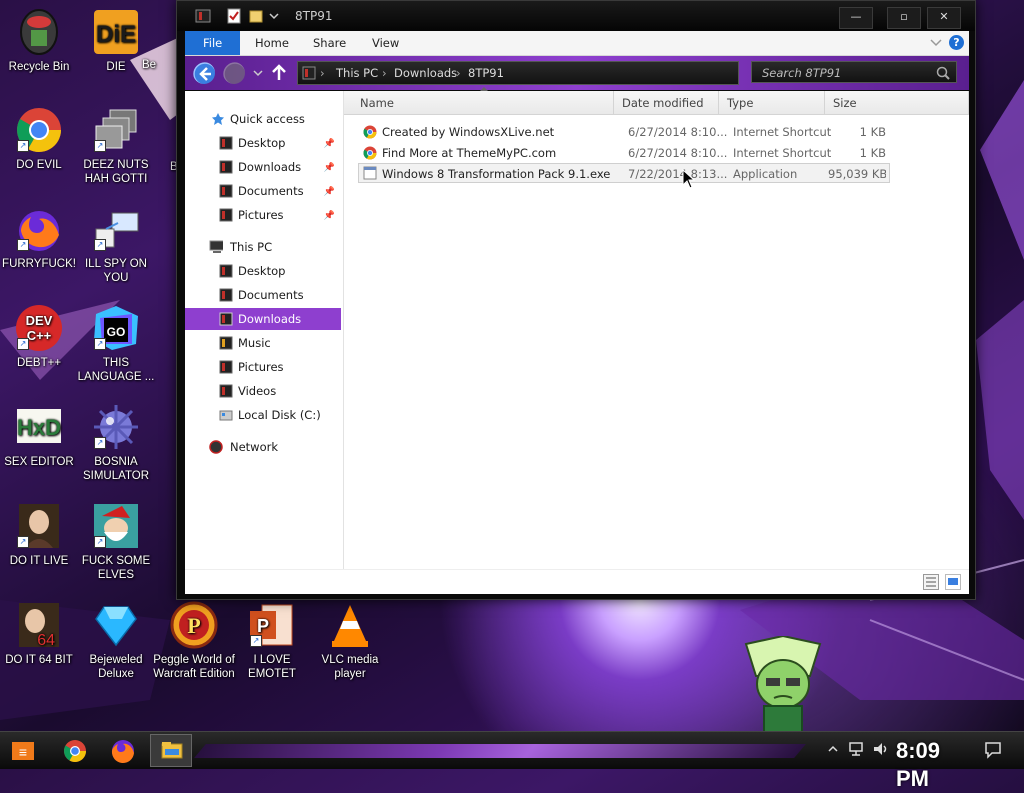  What do you see at coordinates (833, 749) in the screenshot?
I see `tray-chevron-up-icon` at bounding box center [833, 749].